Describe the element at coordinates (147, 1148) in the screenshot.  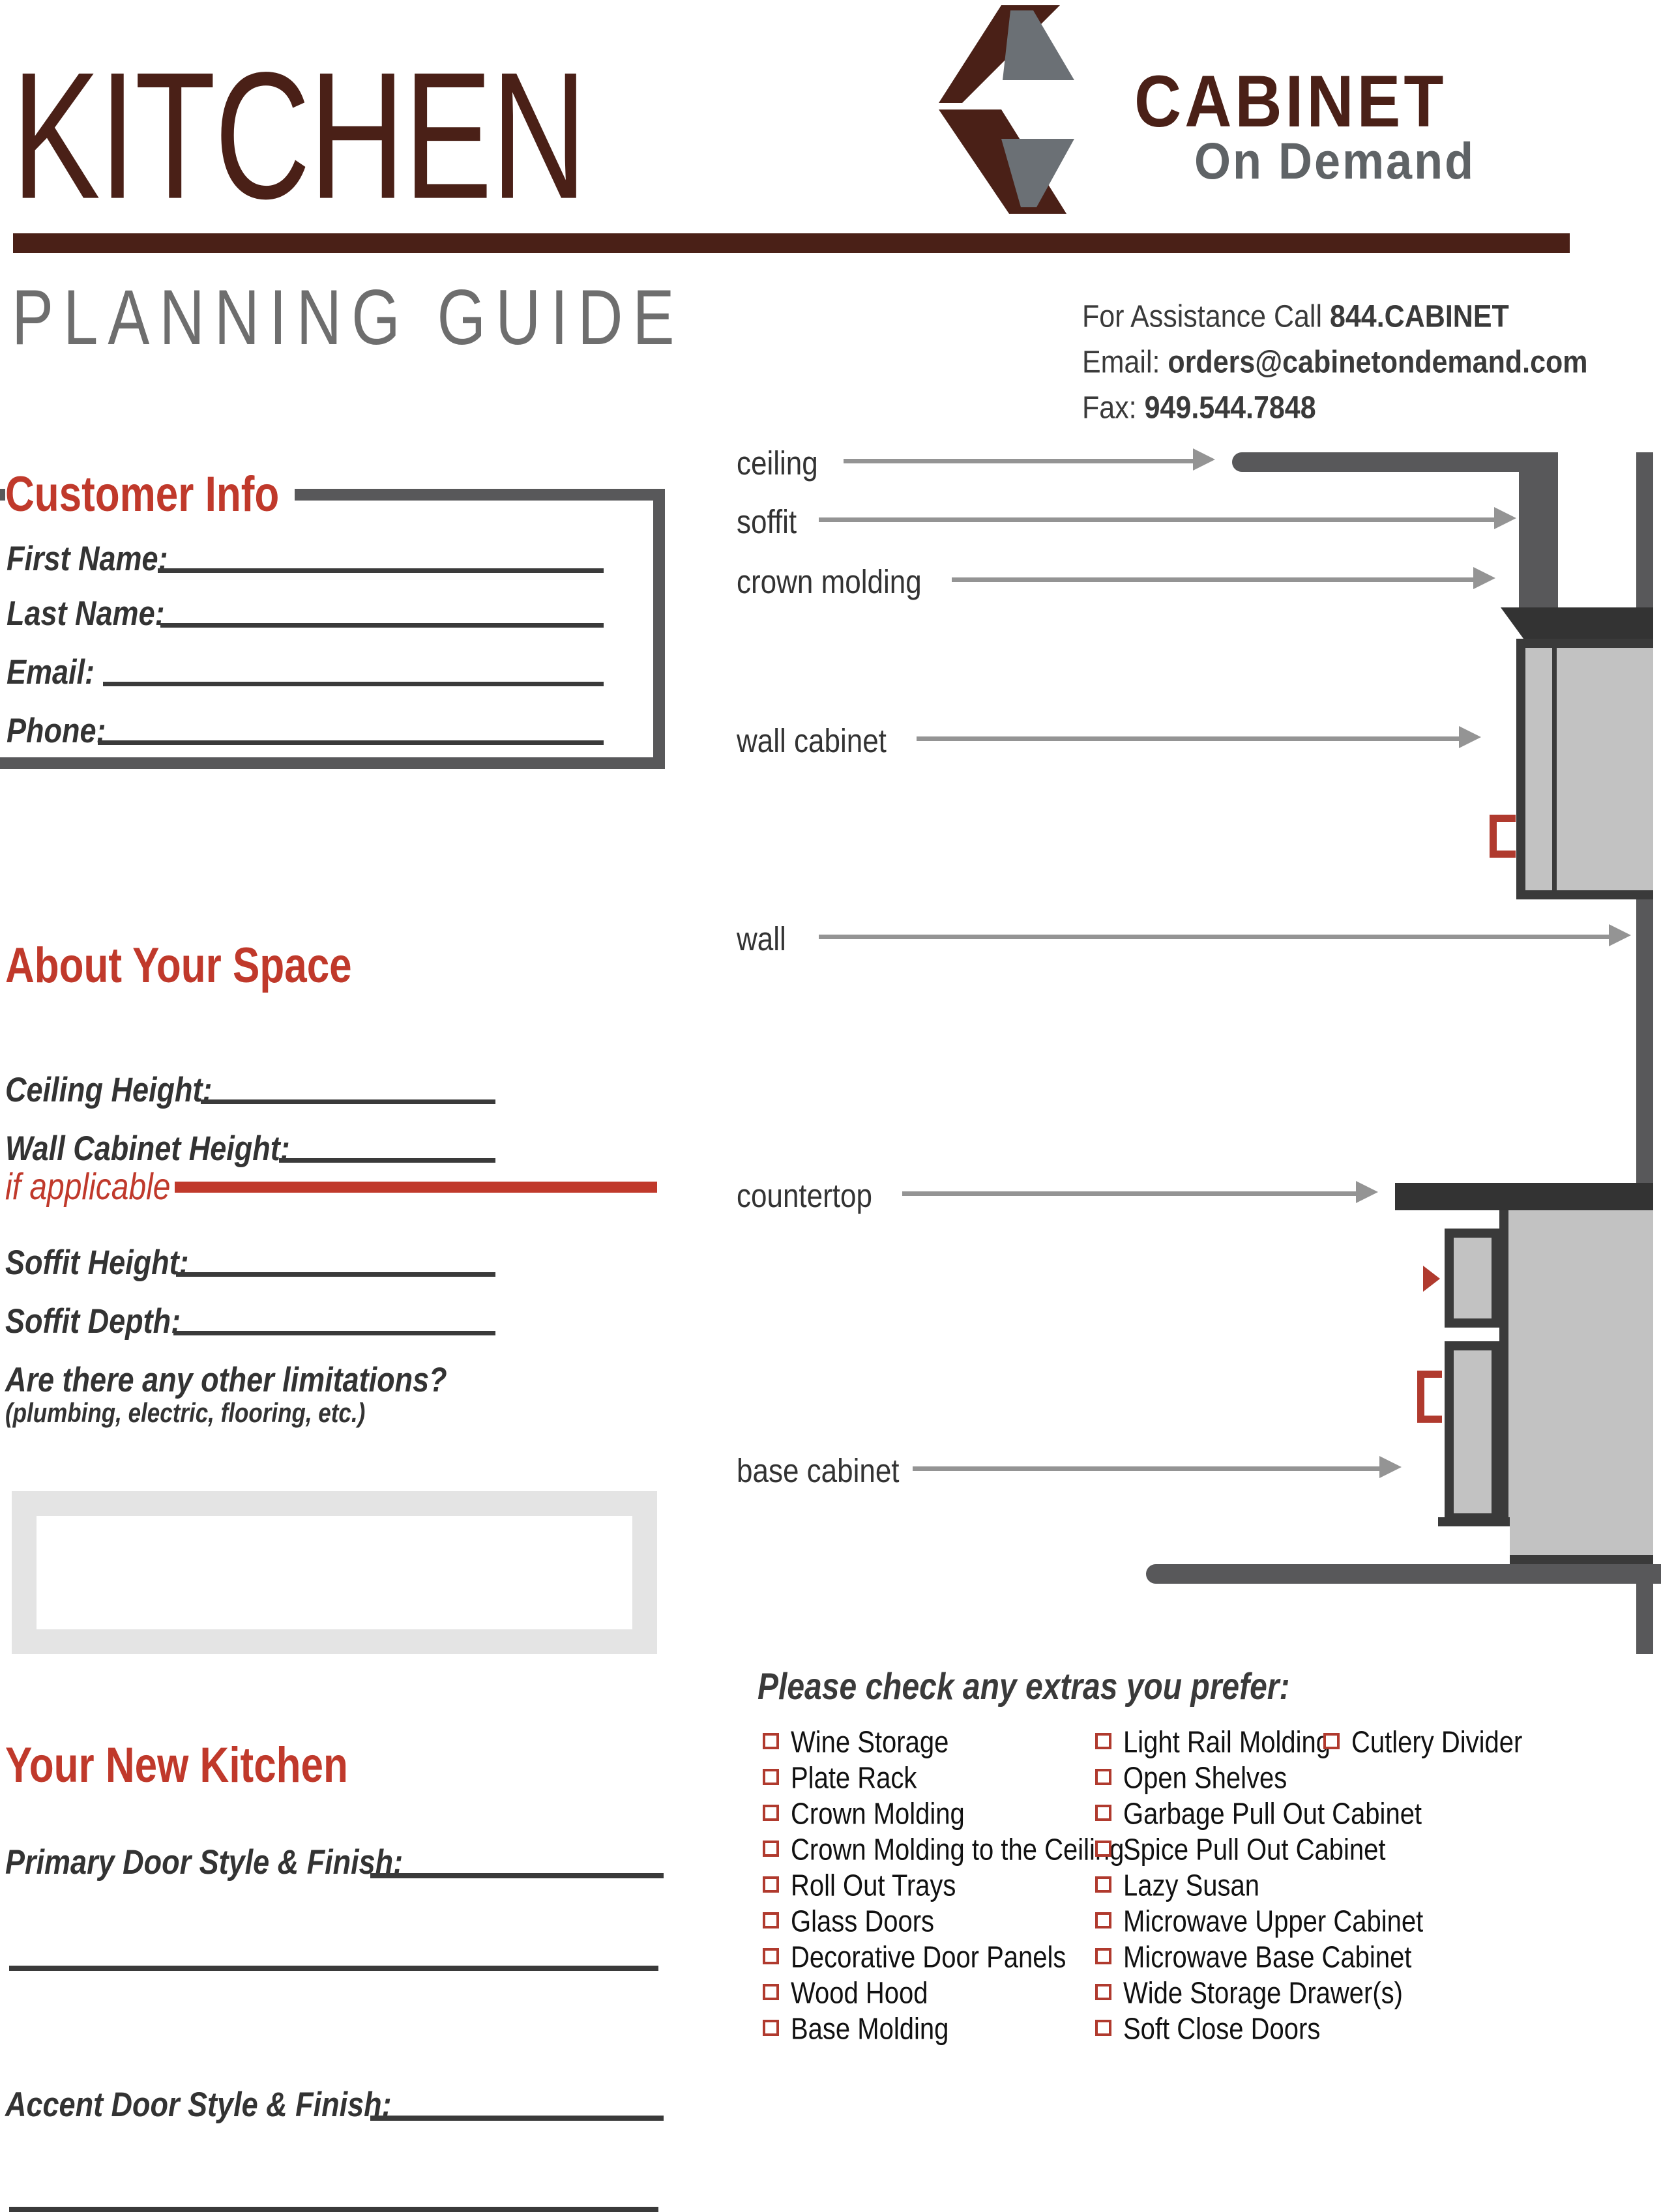
I see `wall-cabinet-height-label: Wall Cabinet Height:` at that location.